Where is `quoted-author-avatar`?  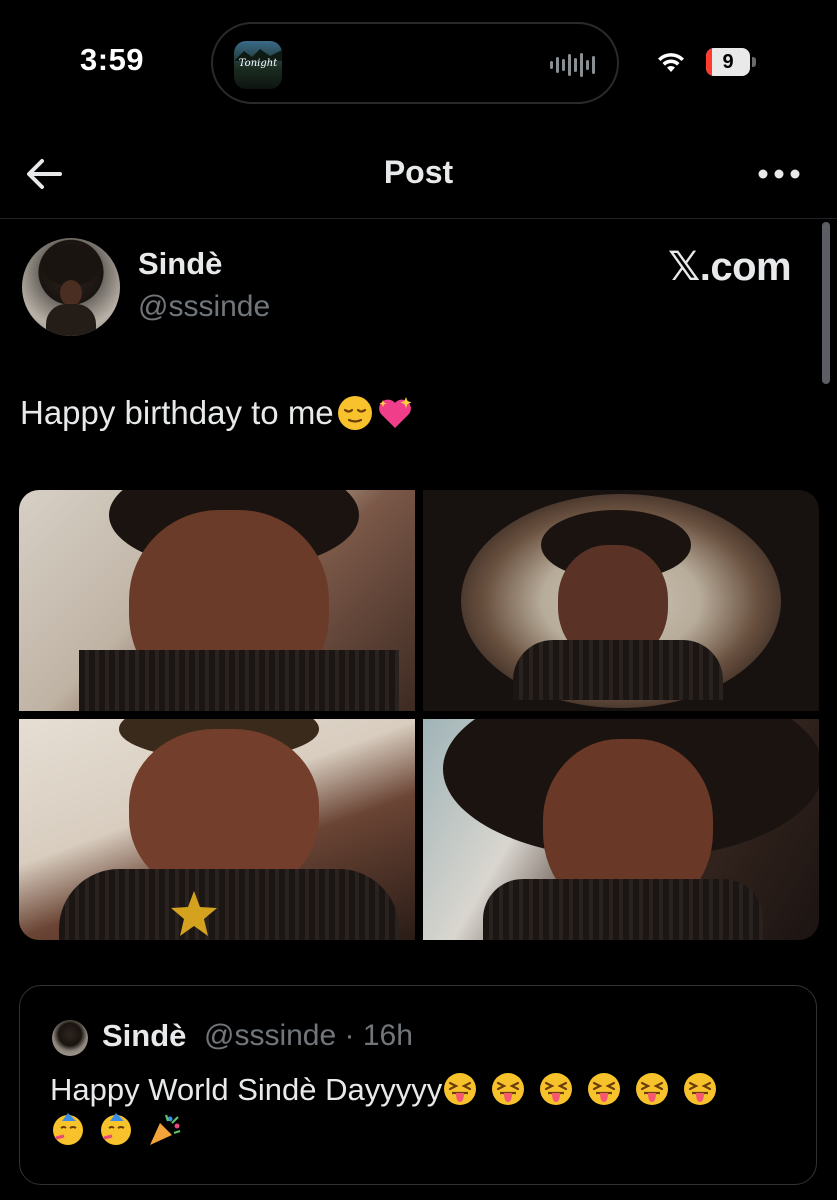
quoted-author-avatar is located at coordinates (70, 1038).